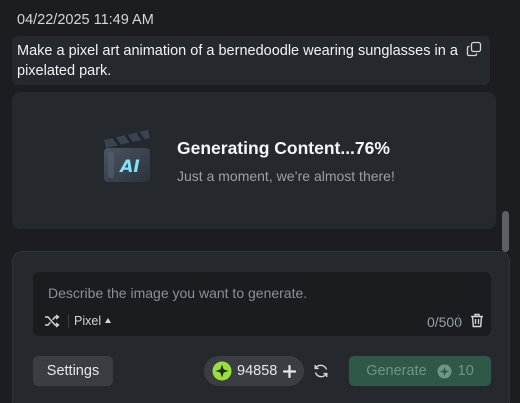  What do you see at coordinates (222, 371) in the screenshot?
I see `coin-icon` at bounding box center [222, 371].